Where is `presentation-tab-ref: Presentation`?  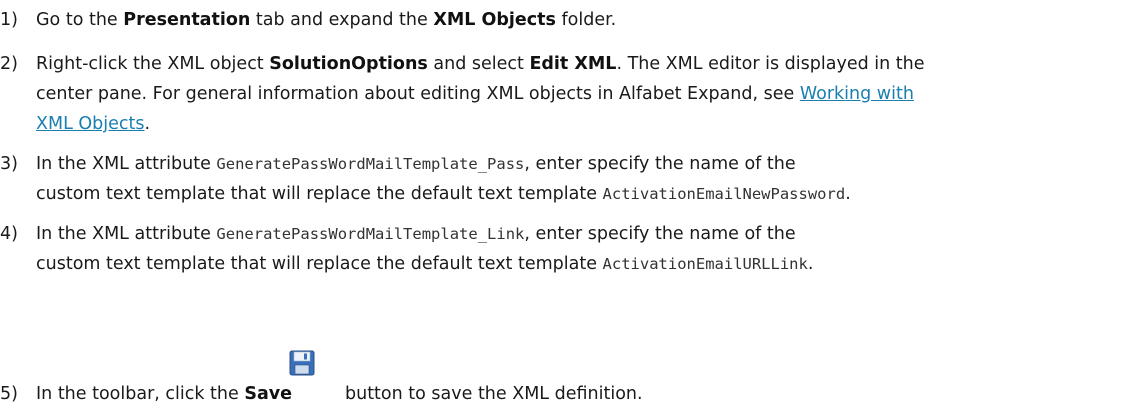 presentation-tab-ref: Presentation is located at coordinates (187, 20).